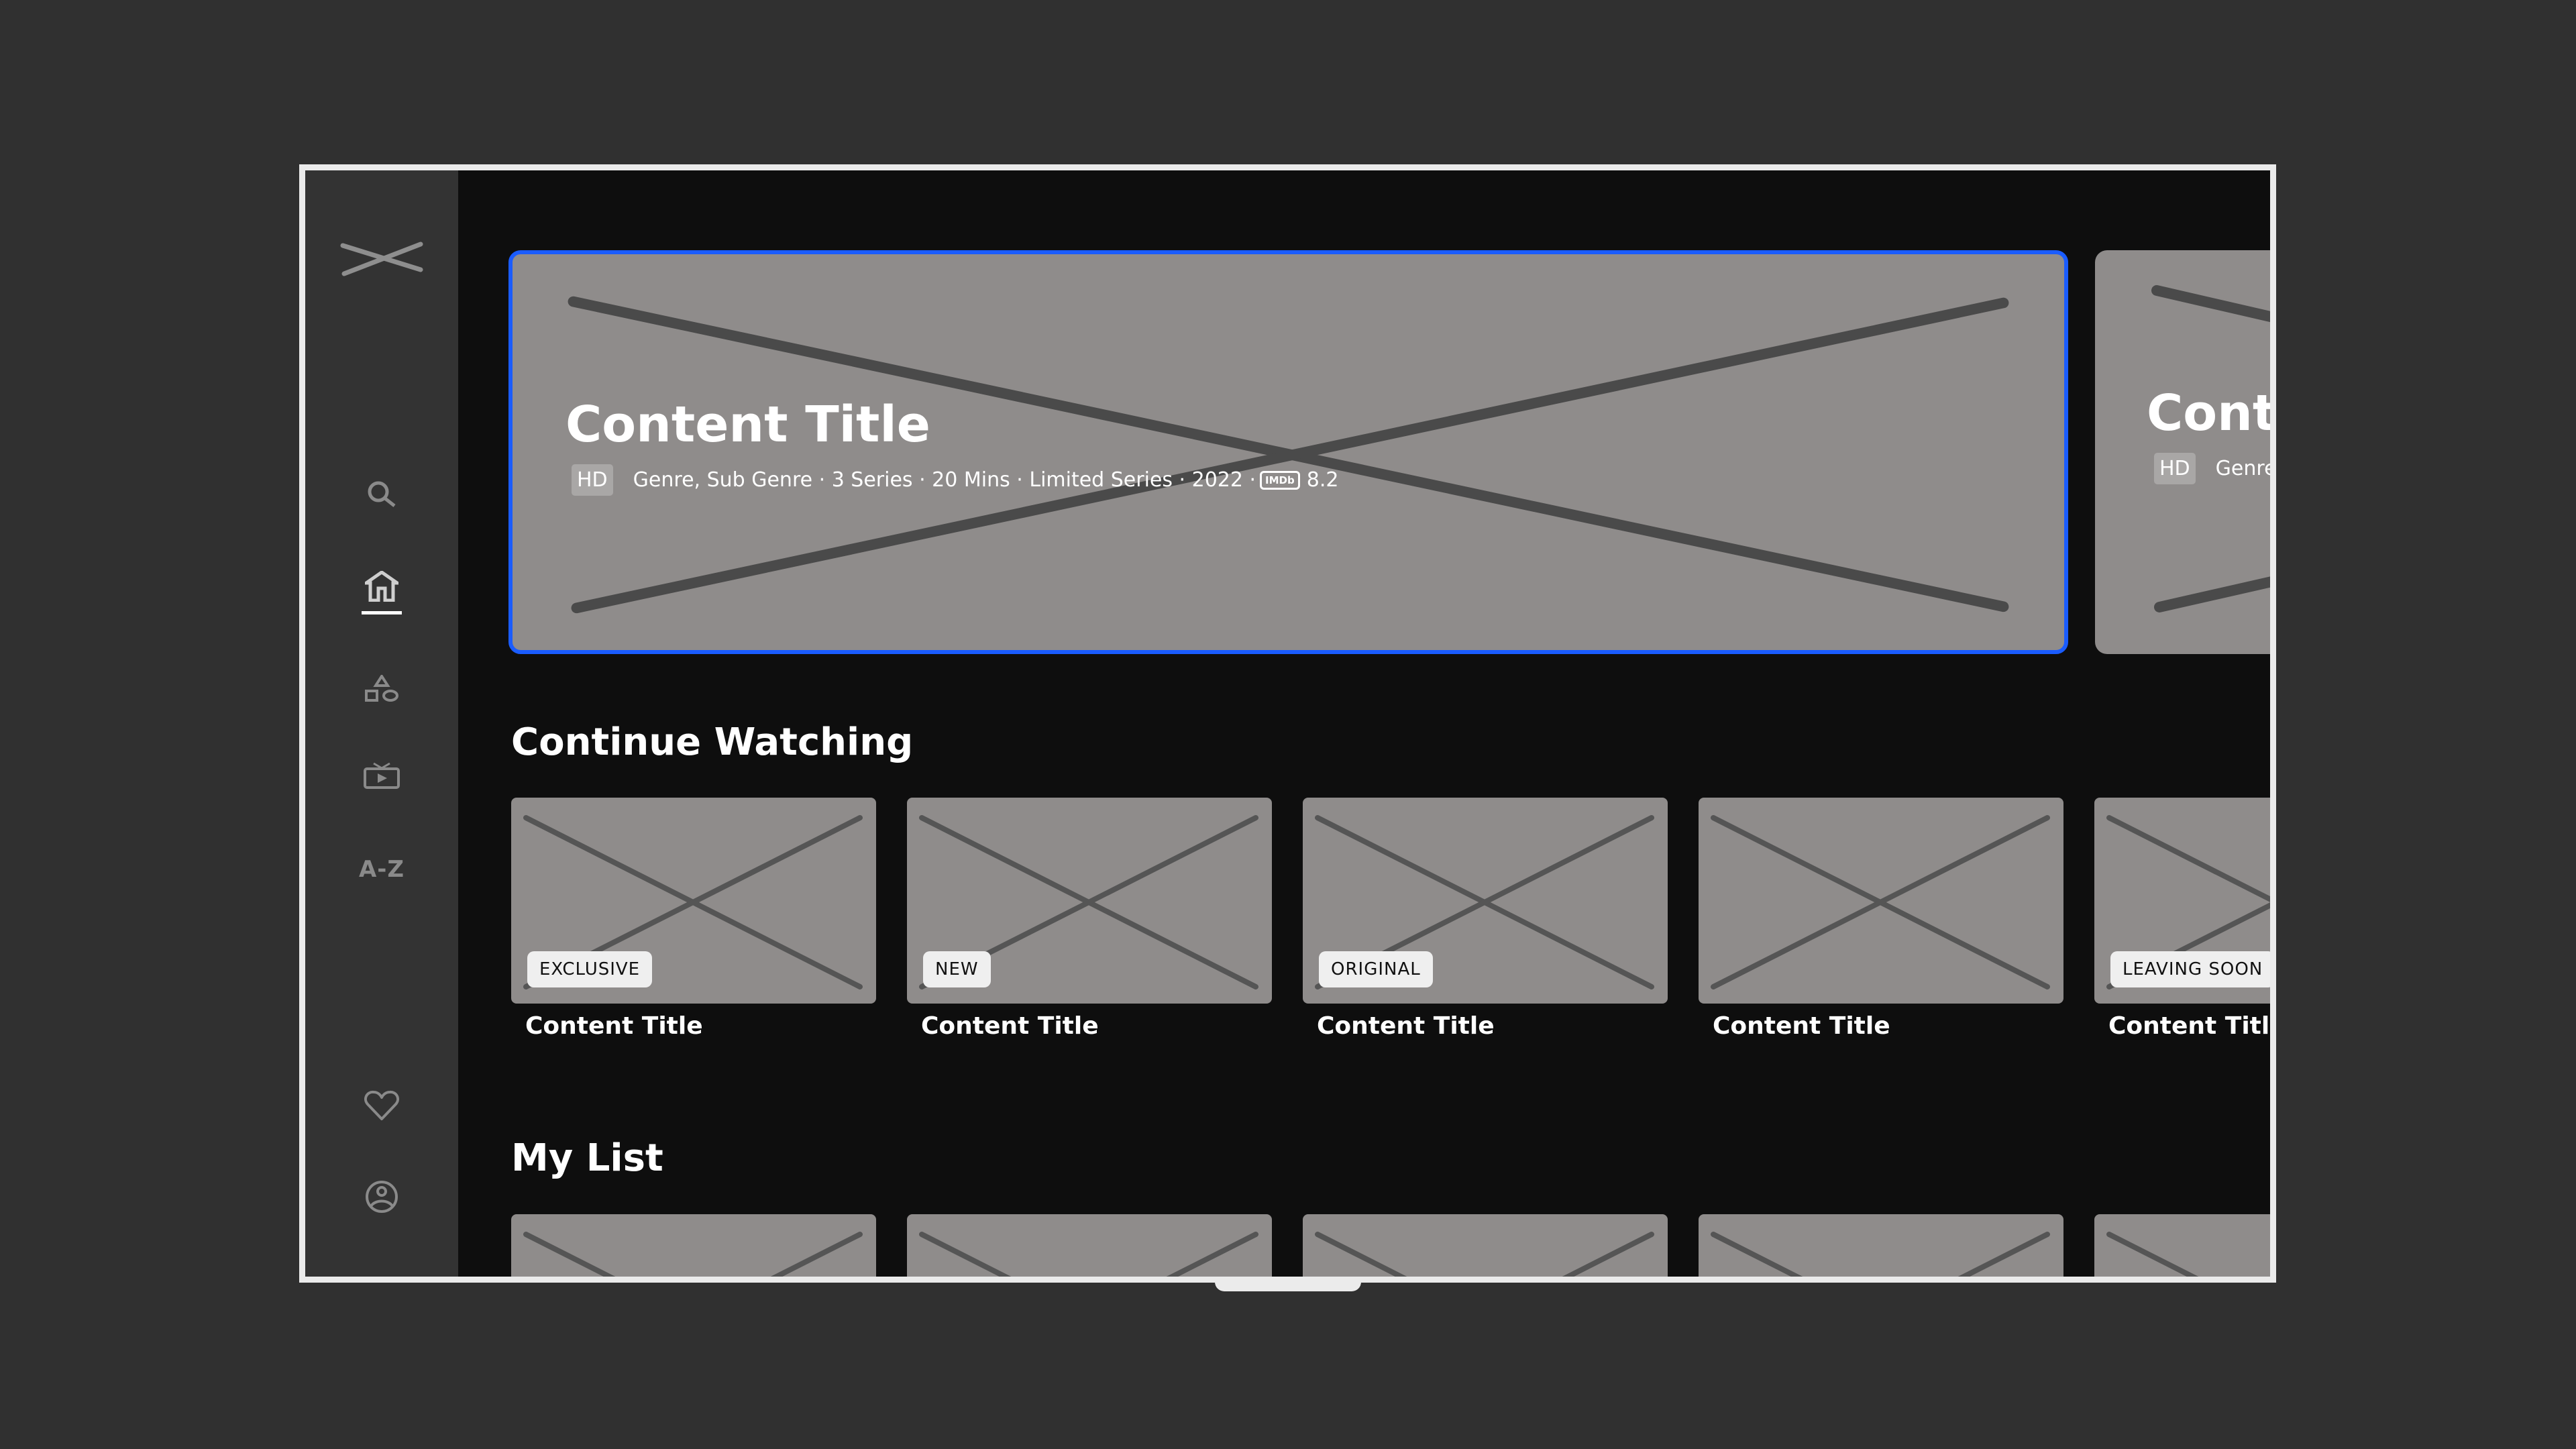 This screenshot has height=1449, width=2576. What do you see at coordinates (381, 586) in the screenshot?
I see `home-icon` at bounding box center [381, 586].